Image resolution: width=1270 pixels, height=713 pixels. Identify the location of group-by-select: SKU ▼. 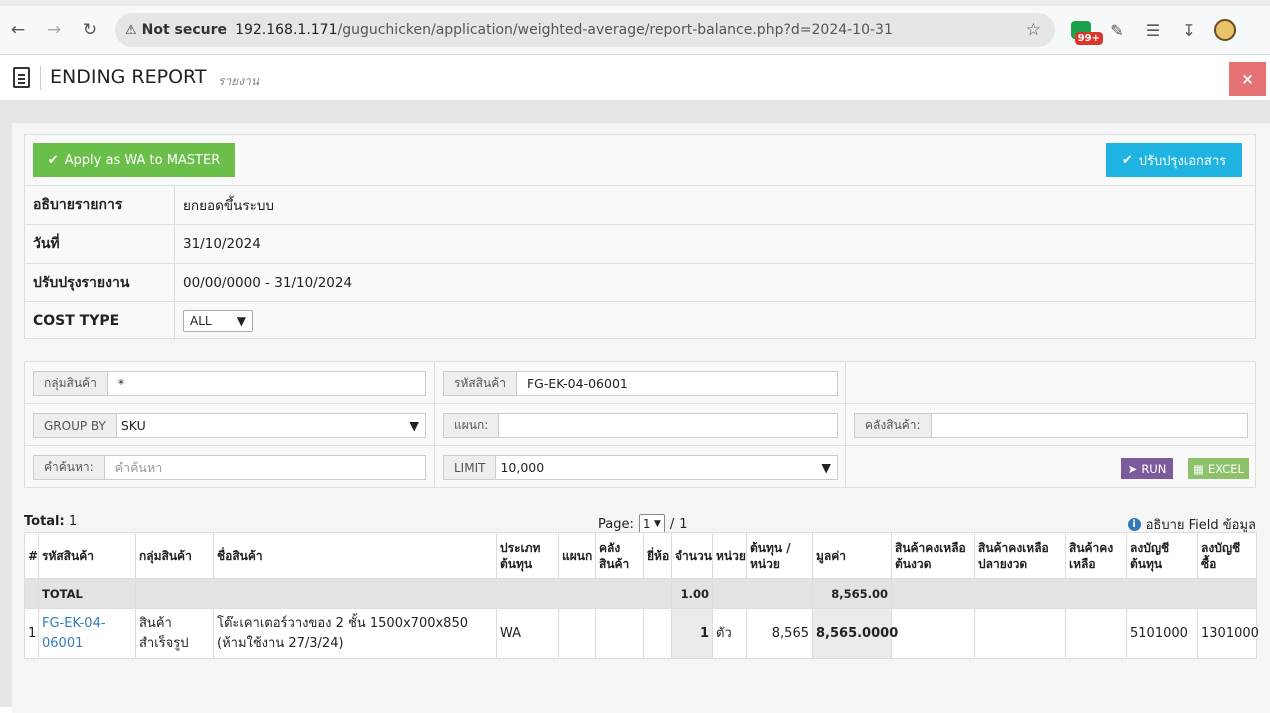
(271, 425).